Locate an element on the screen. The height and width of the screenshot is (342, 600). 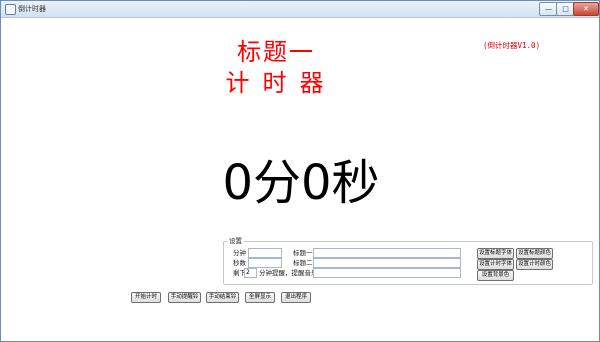
manual-remind-bell-button: 手动提醒铃 is located at coordinates (184, 297).